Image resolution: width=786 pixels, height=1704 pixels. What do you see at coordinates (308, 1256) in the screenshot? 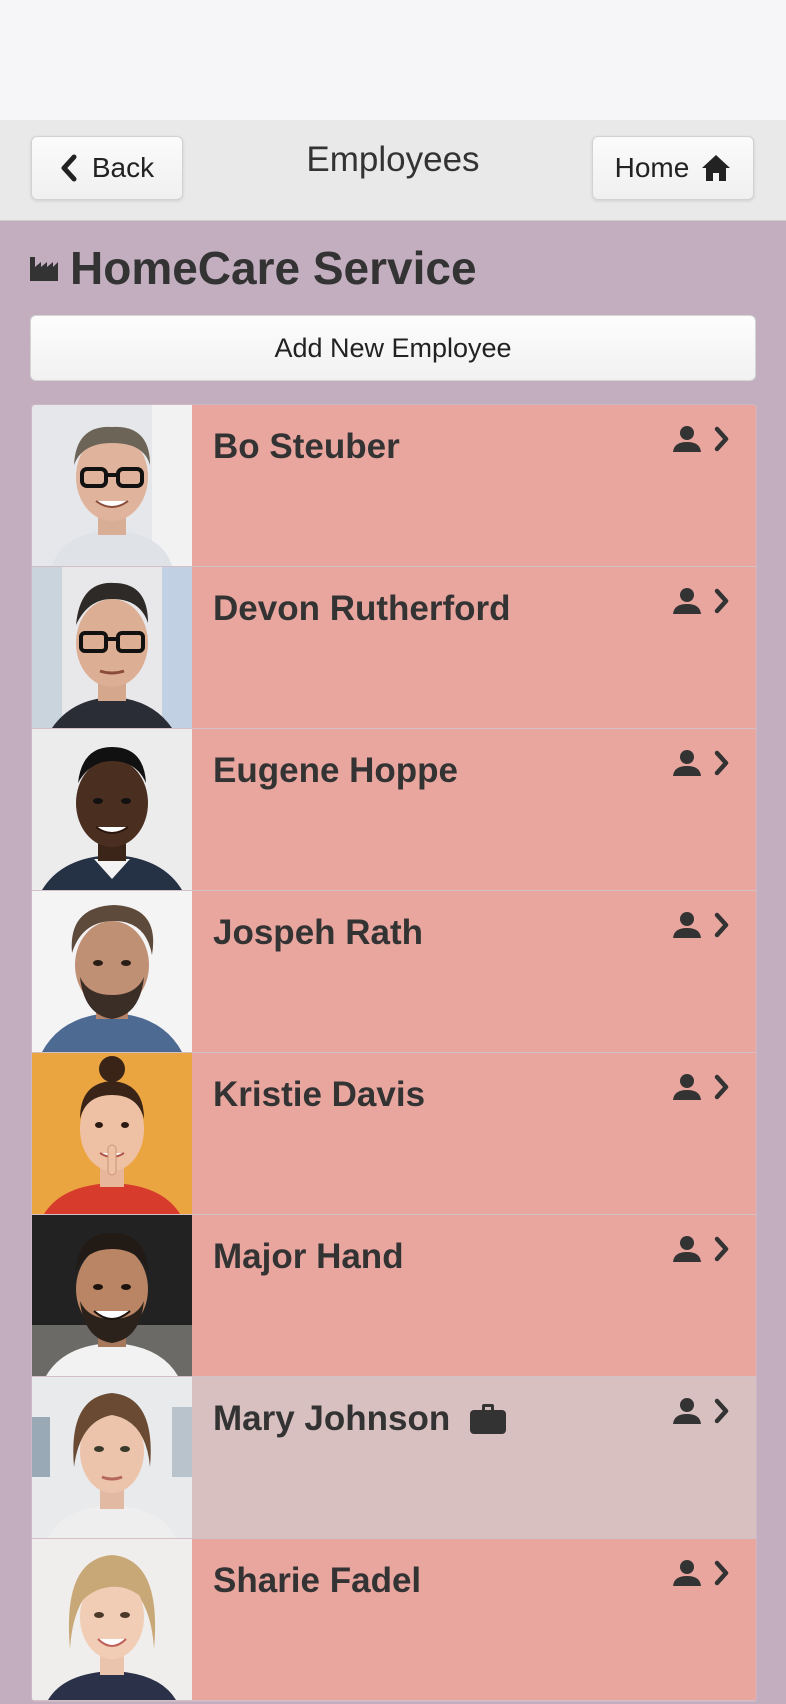
I see `employee-name: Major Hand` at bounding box center [308, 1256].